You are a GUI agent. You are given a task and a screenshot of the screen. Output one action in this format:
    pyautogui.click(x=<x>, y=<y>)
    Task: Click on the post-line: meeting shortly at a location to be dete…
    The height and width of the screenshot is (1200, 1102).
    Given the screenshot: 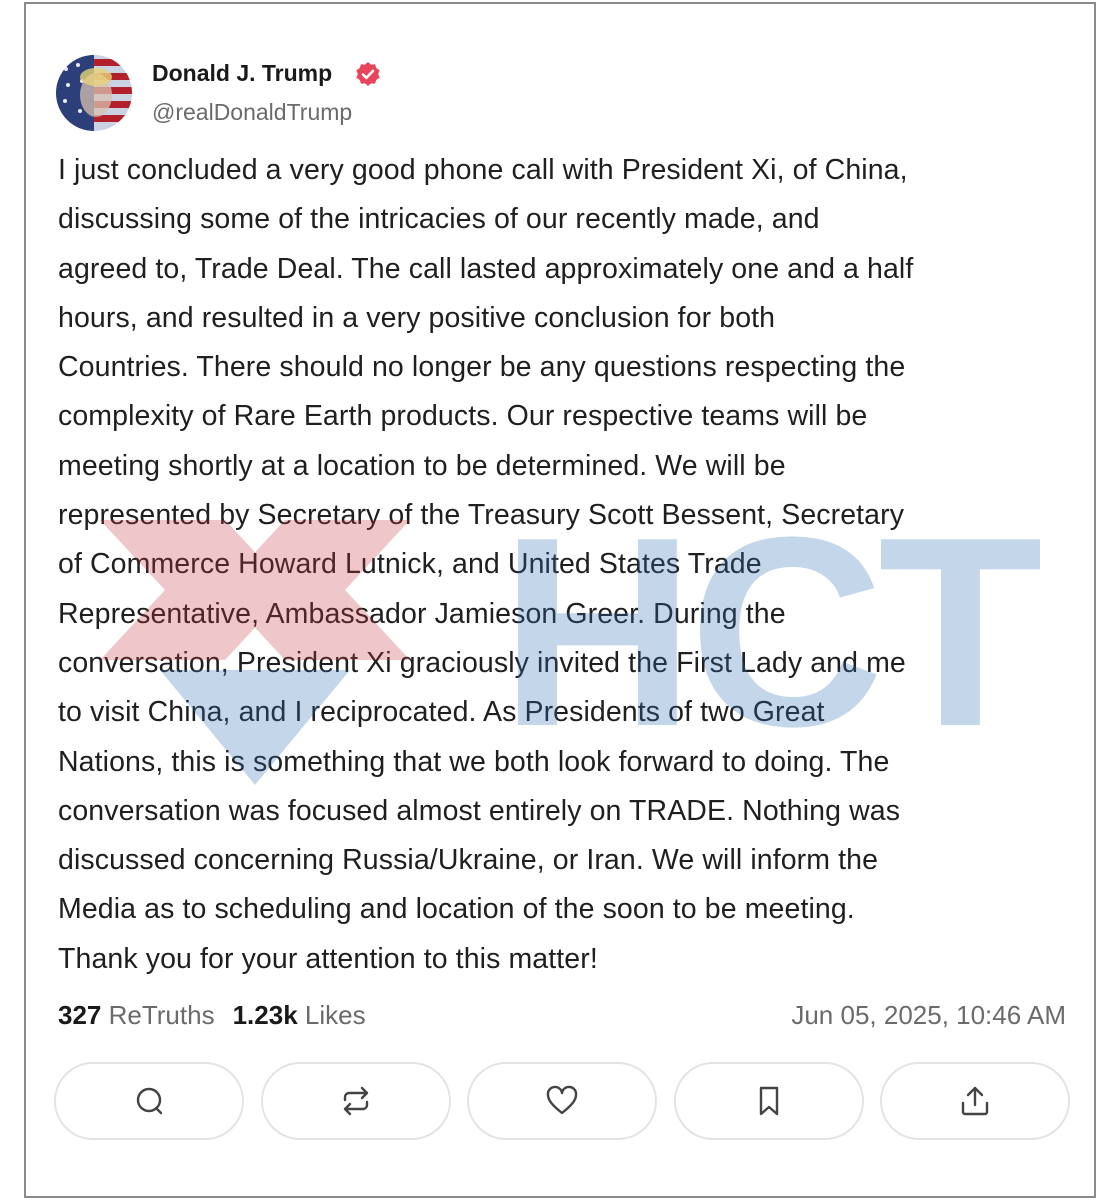 What is the action you would take?
    pyautogui.click(x=422, y=465)
    